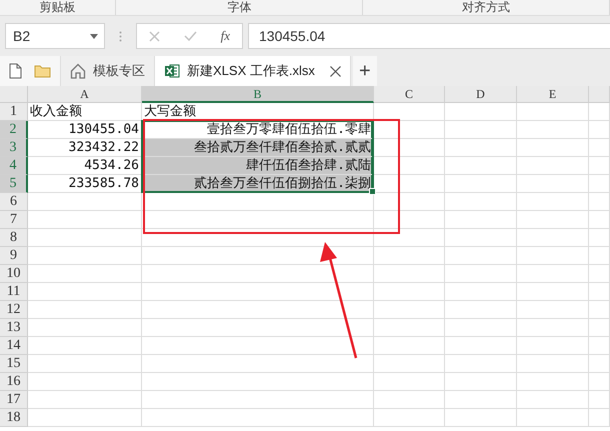  Describe the element at coordinates (239, 7) in the screenshot. I see `ribbon-group-label: 字体` at that location.